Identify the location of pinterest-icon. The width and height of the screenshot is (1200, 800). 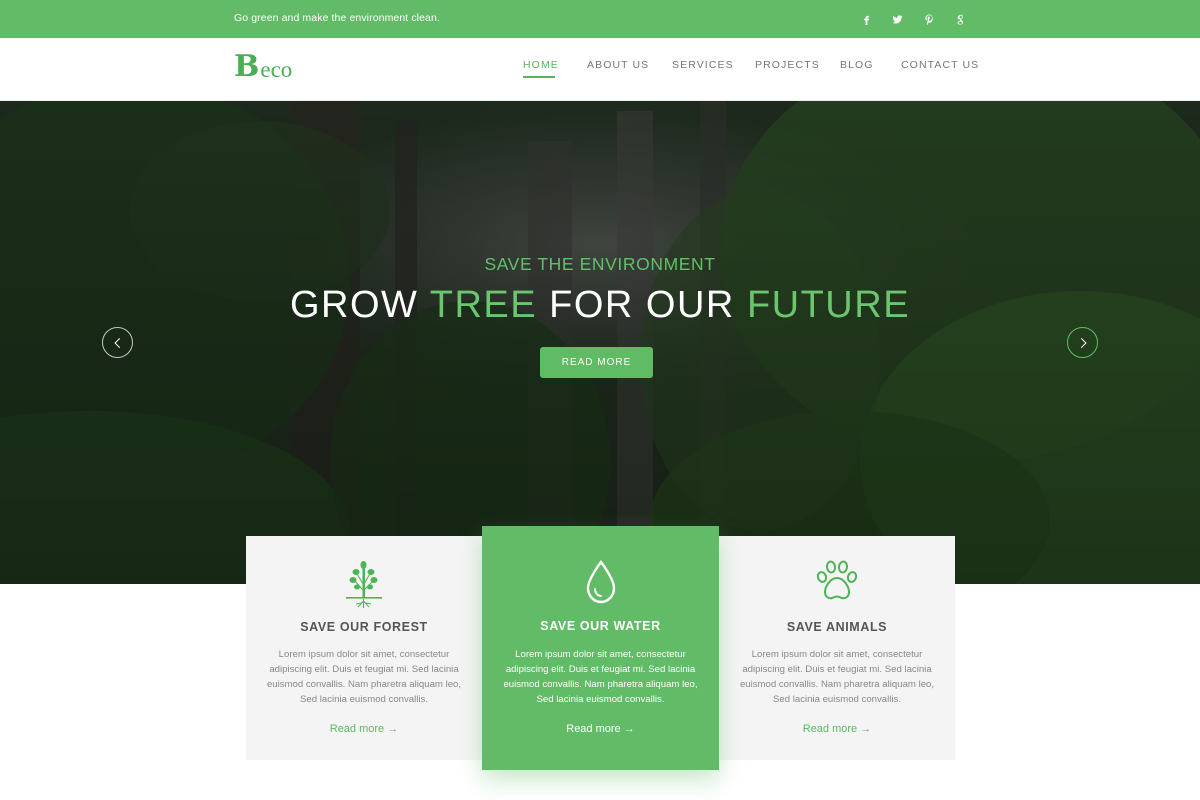
(929, 19).